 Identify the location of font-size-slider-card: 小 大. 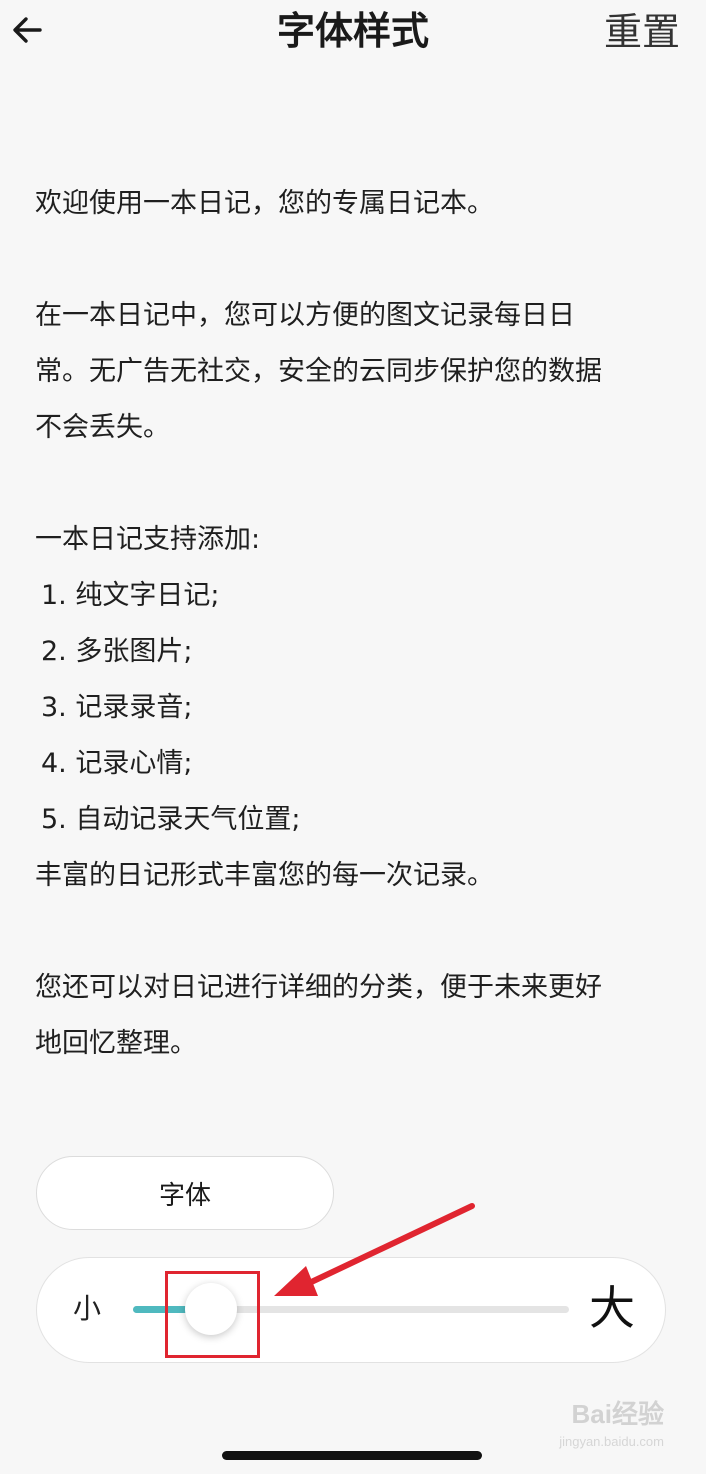
(351, 1310).